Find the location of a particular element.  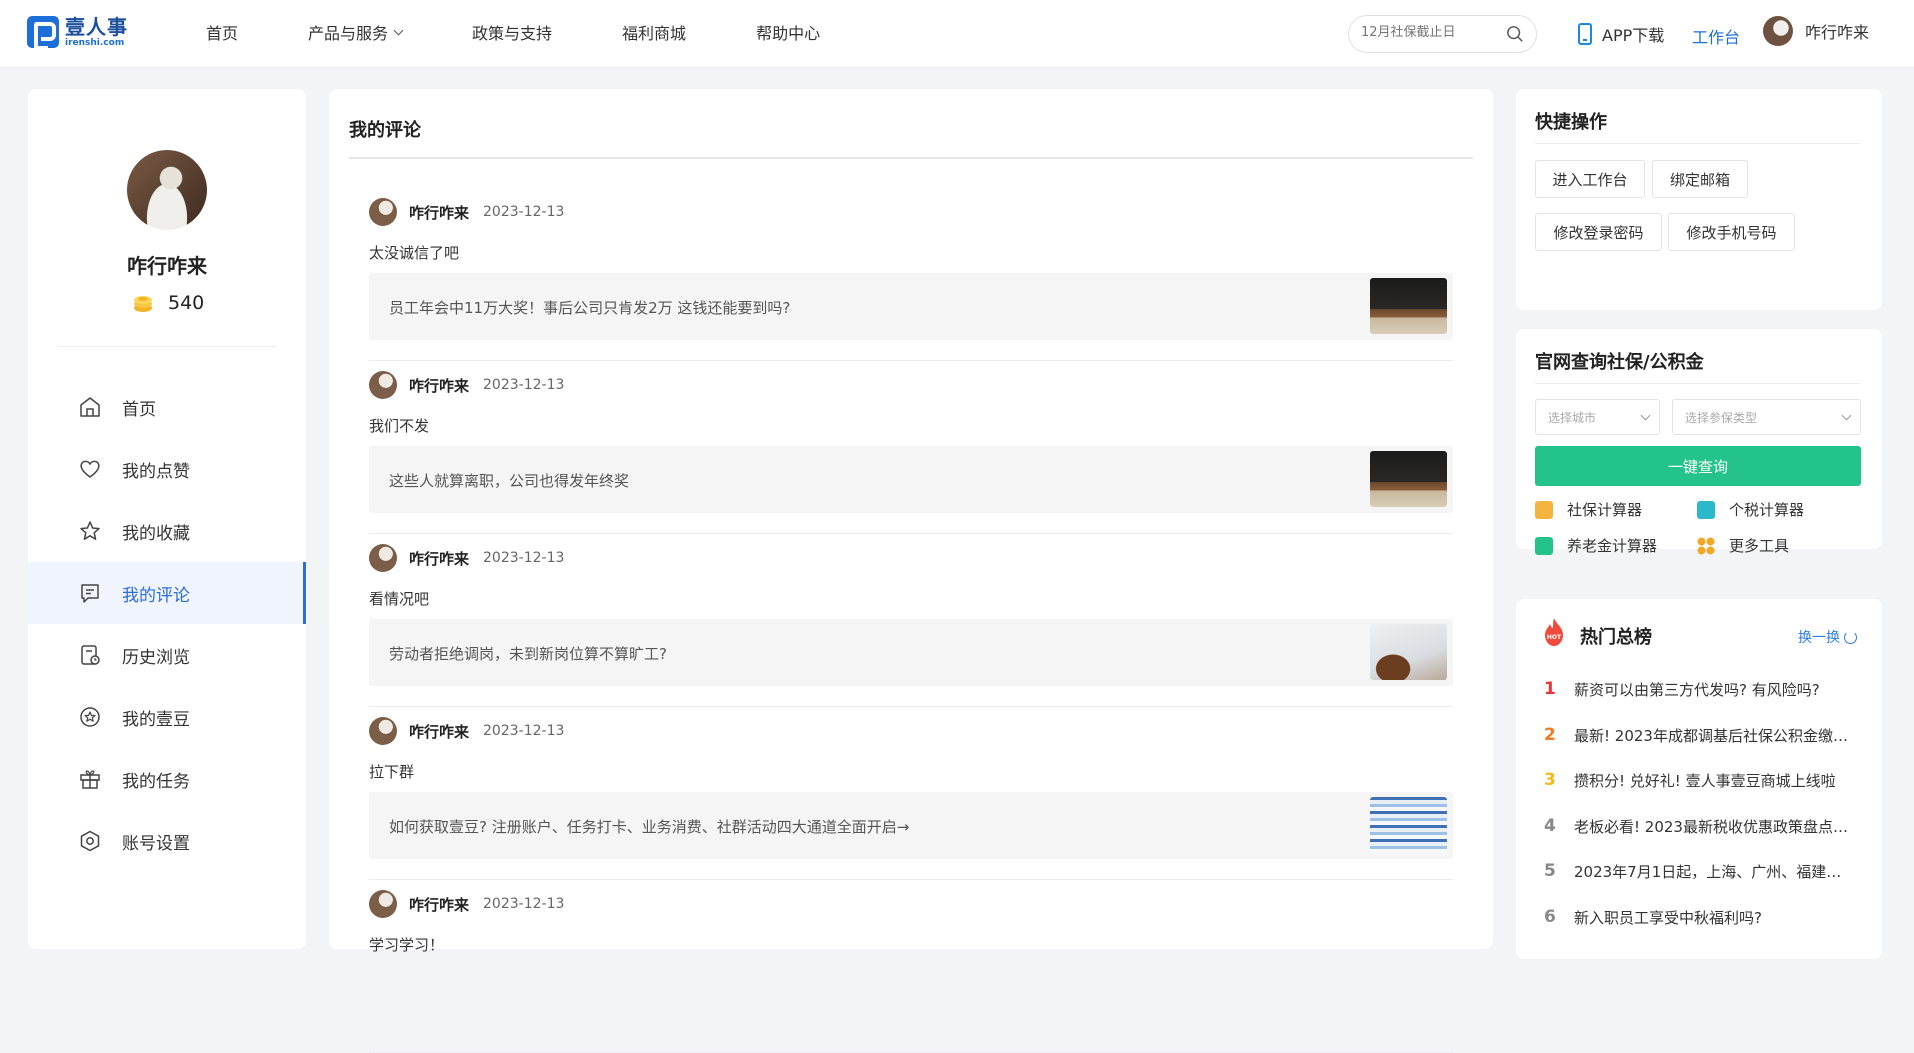

comment-text: 我们不发 is located at coordinates (399, 426).